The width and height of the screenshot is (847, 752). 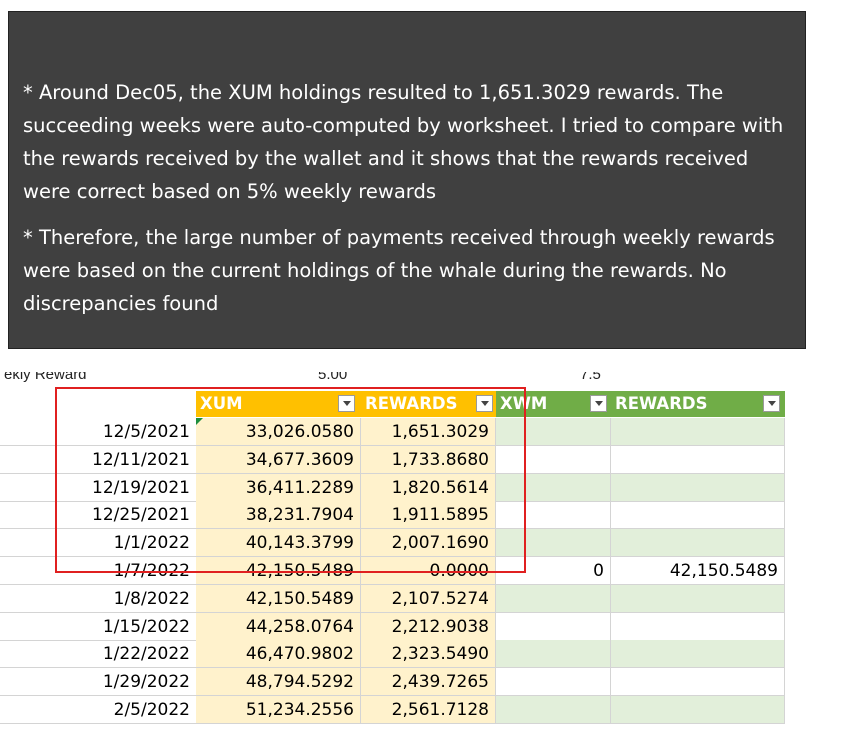 I want to click on header-rewards-2-label: REWARDS, so click(x=661, y=403).